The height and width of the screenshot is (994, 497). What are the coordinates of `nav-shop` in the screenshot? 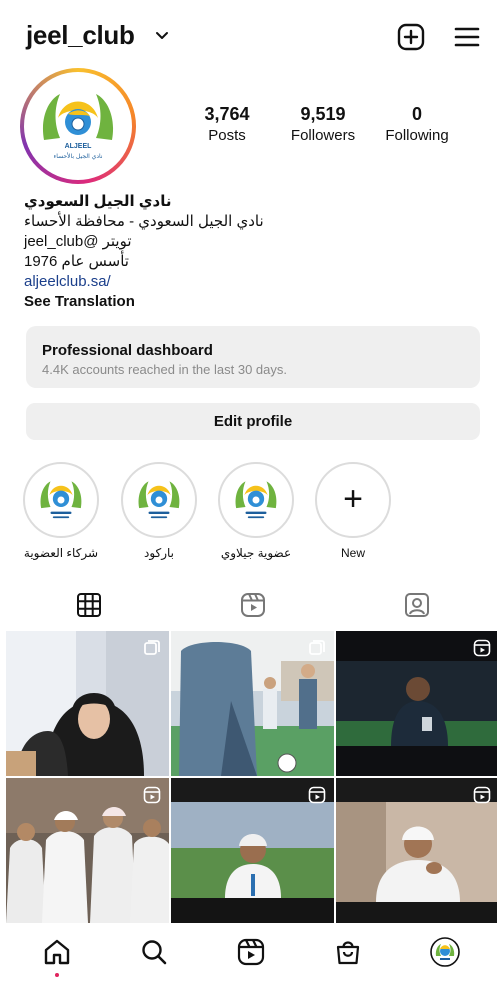 It's located at (348, 952).